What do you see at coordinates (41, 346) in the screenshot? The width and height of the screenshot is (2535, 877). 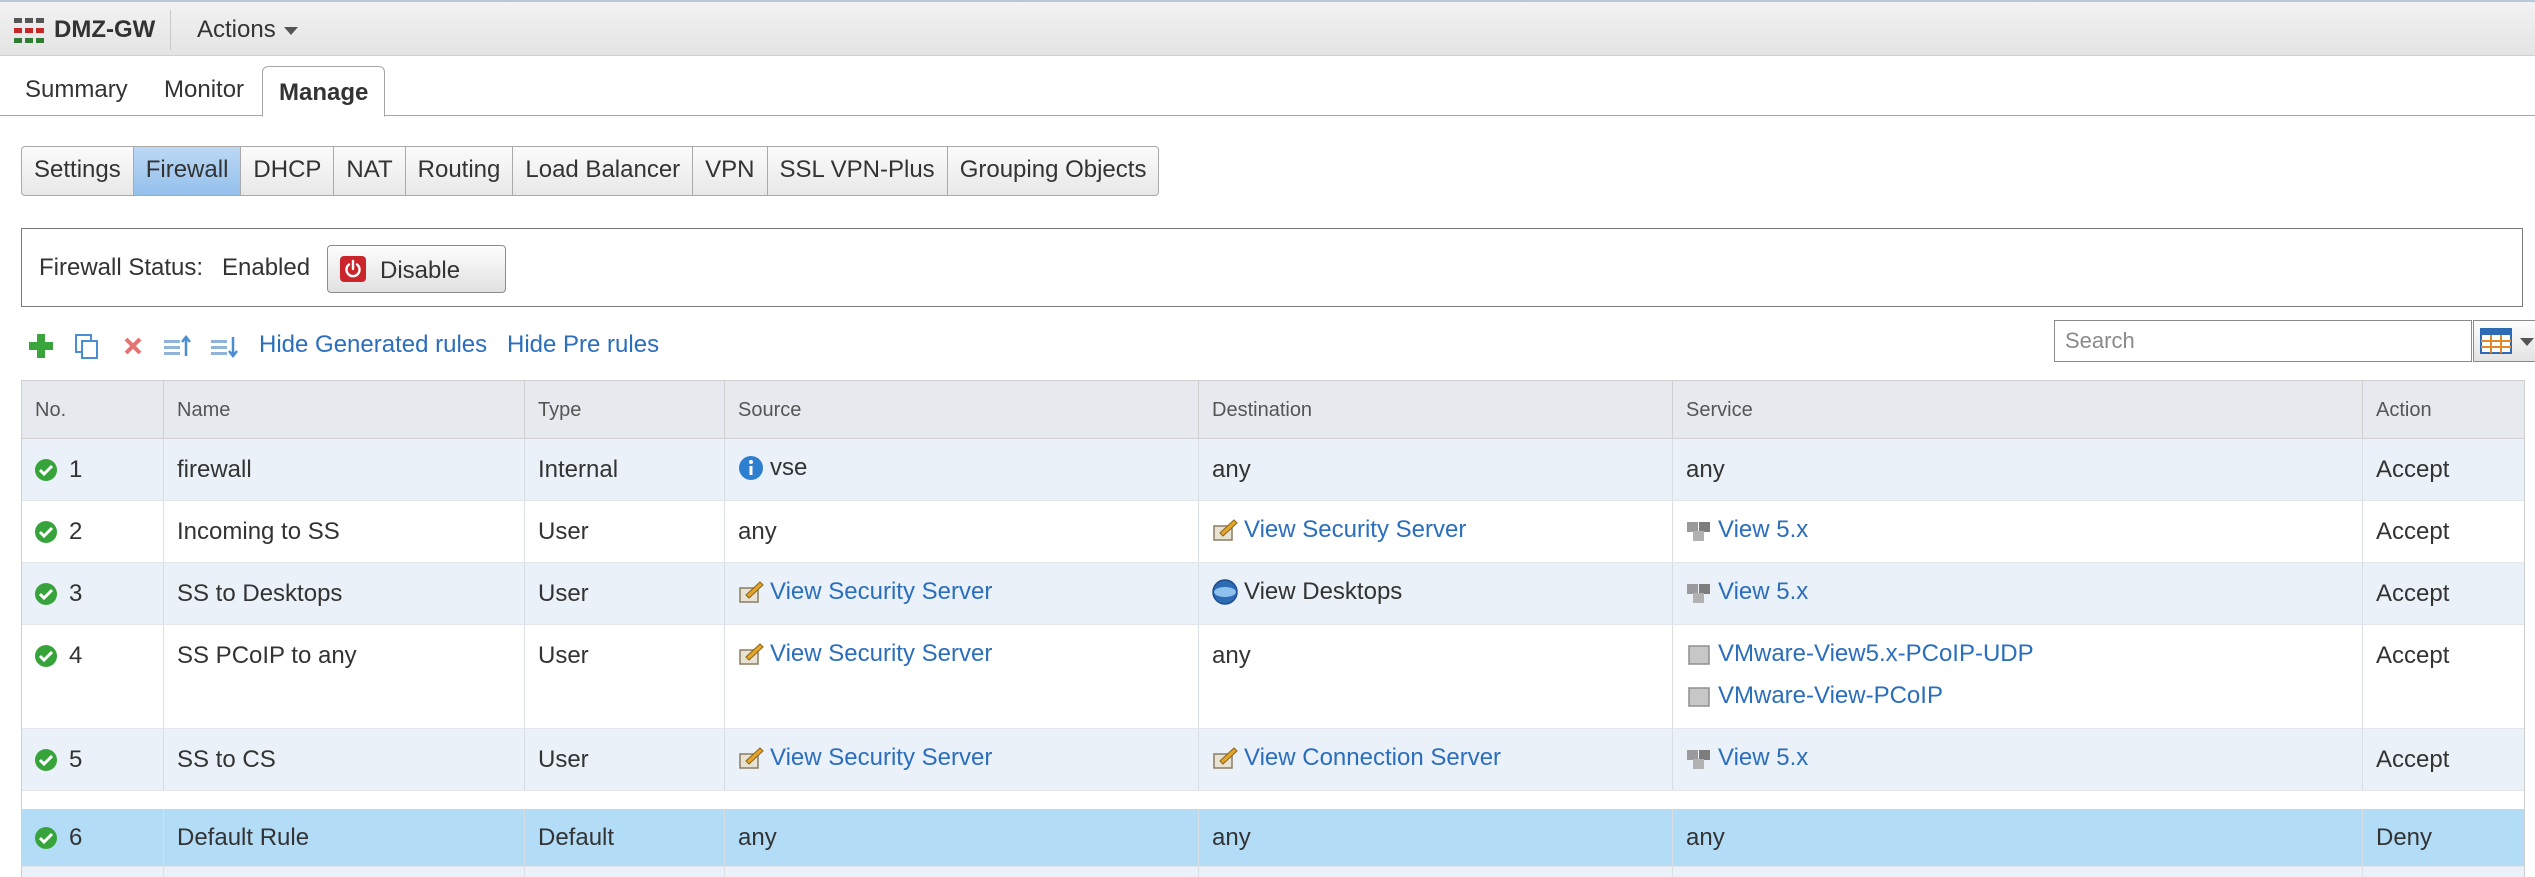 I see `add-icon` at bounding box center [41, 346].